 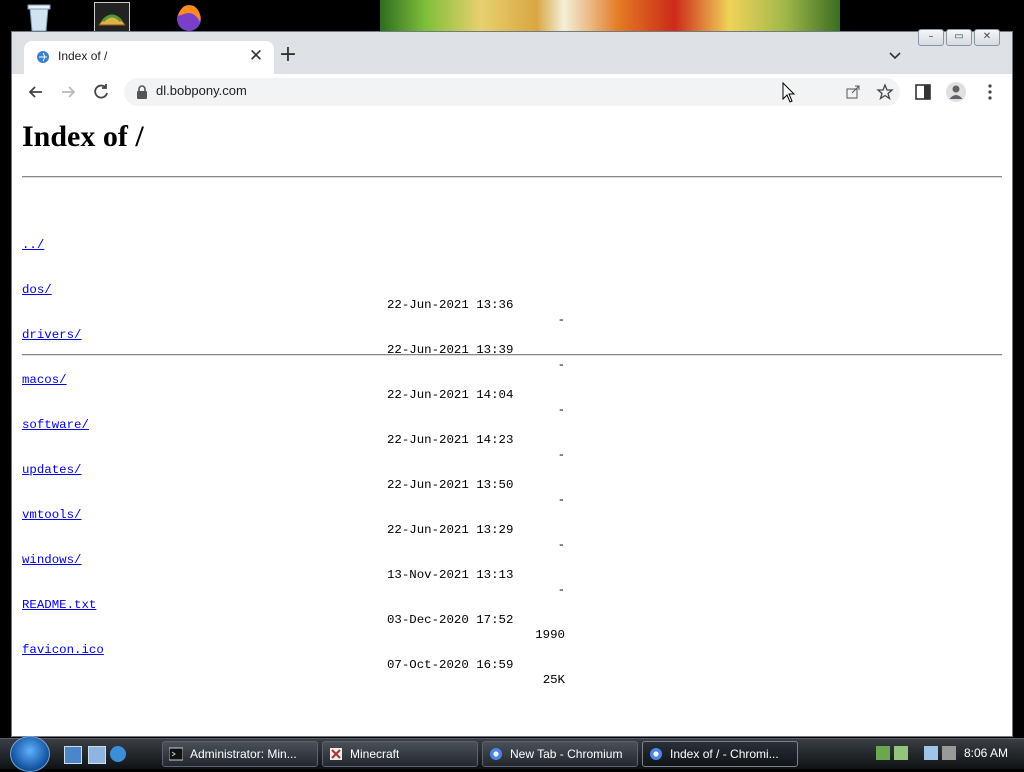 I want to click on volume-muted-icon, so click(x=949, y=753).